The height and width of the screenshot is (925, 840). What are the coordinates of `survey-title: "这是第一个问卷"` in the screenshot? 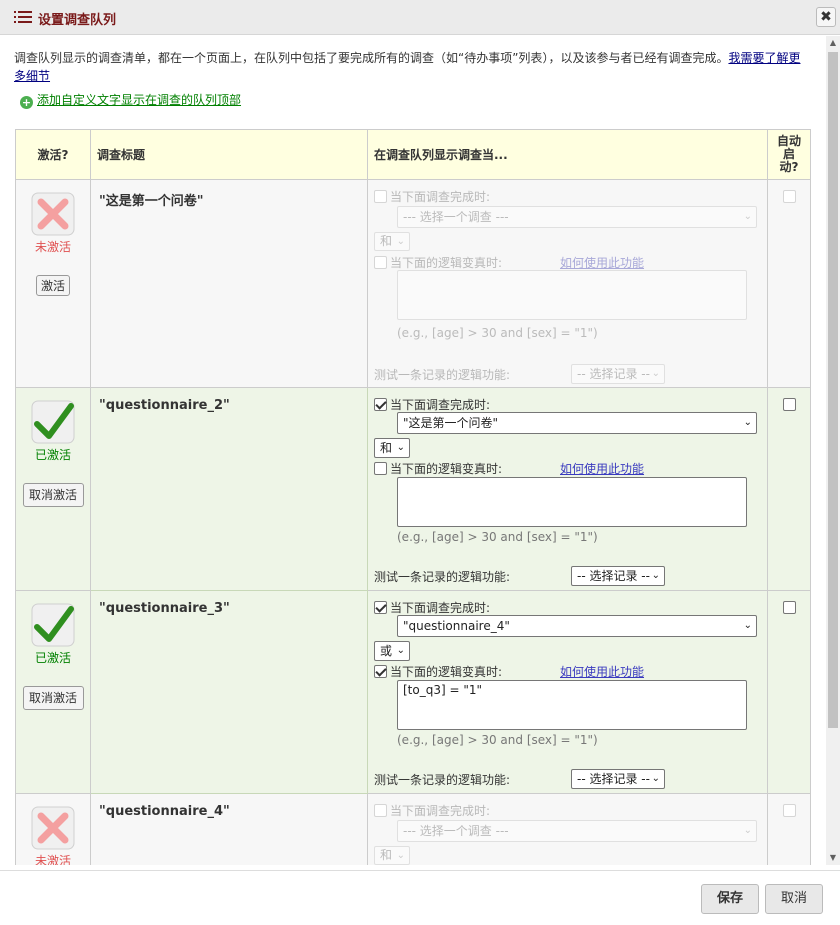 It's located at (229, 283).